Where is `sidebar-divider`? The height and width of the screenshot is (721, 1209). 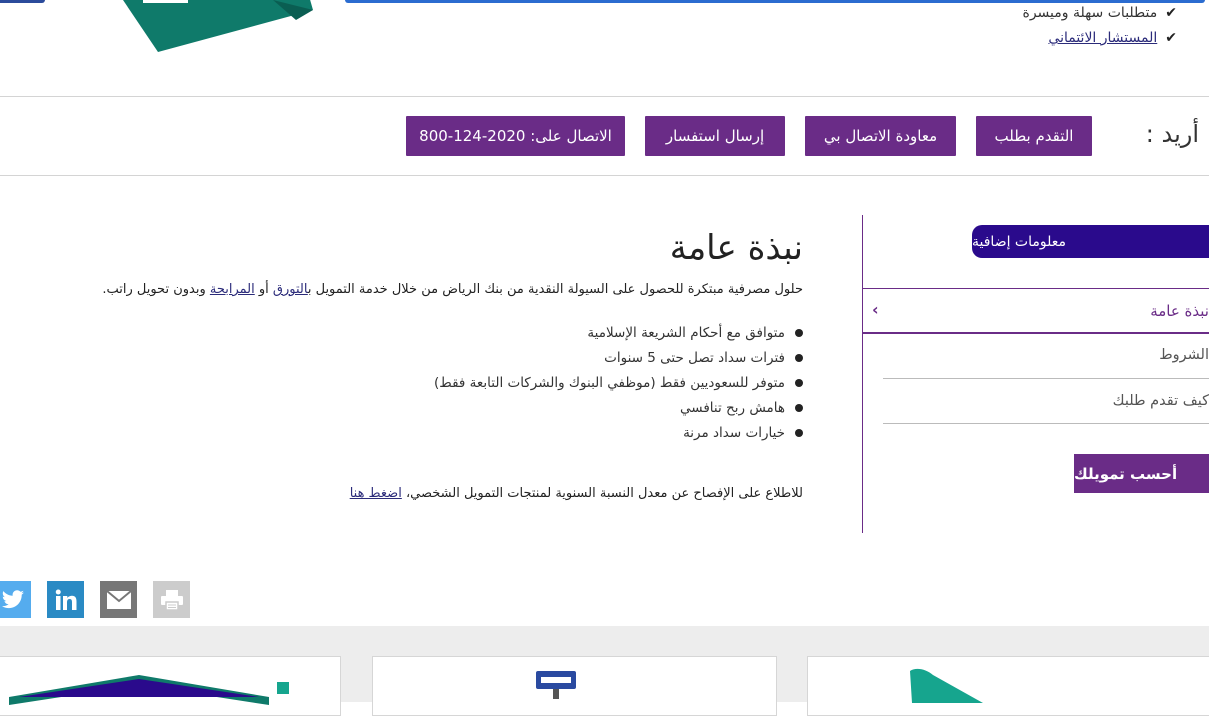
sidebar-divider is located at coordinates (1036, 288).